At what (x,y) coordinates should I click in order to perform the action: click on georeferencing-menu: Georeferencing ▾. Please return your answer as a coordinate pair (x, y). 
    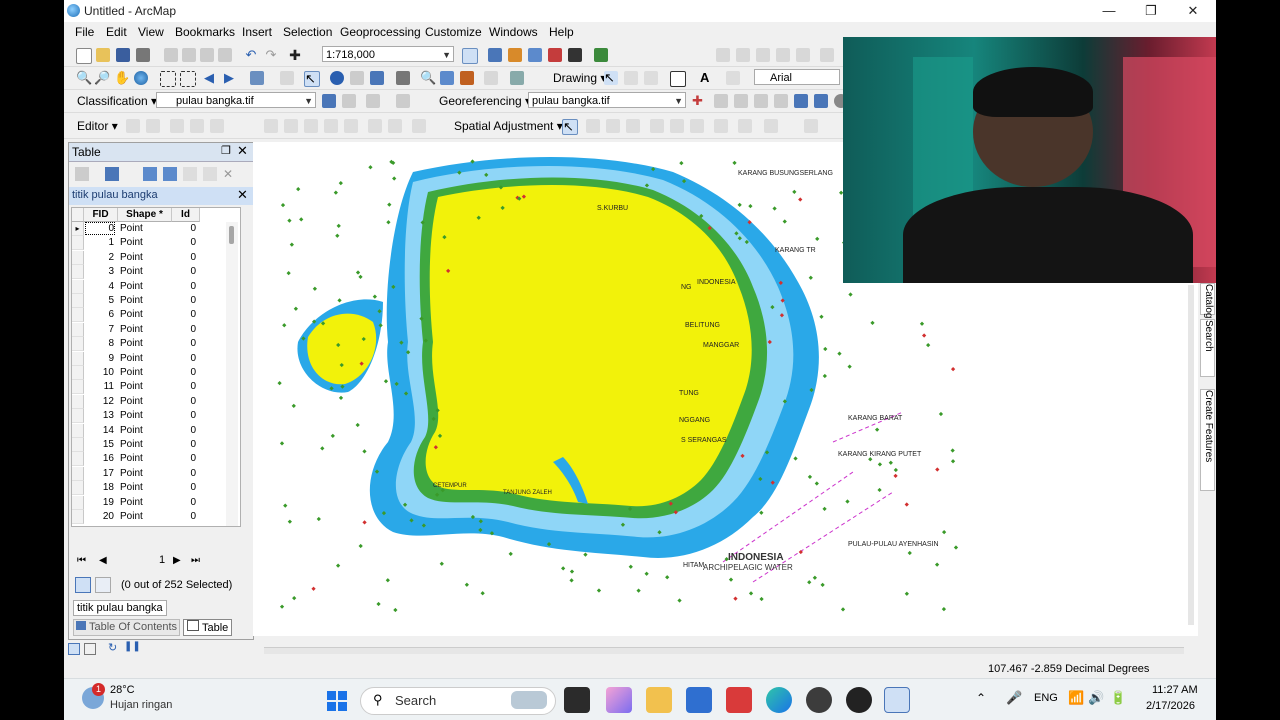
    Looking at the image, I should click on (485, 101).